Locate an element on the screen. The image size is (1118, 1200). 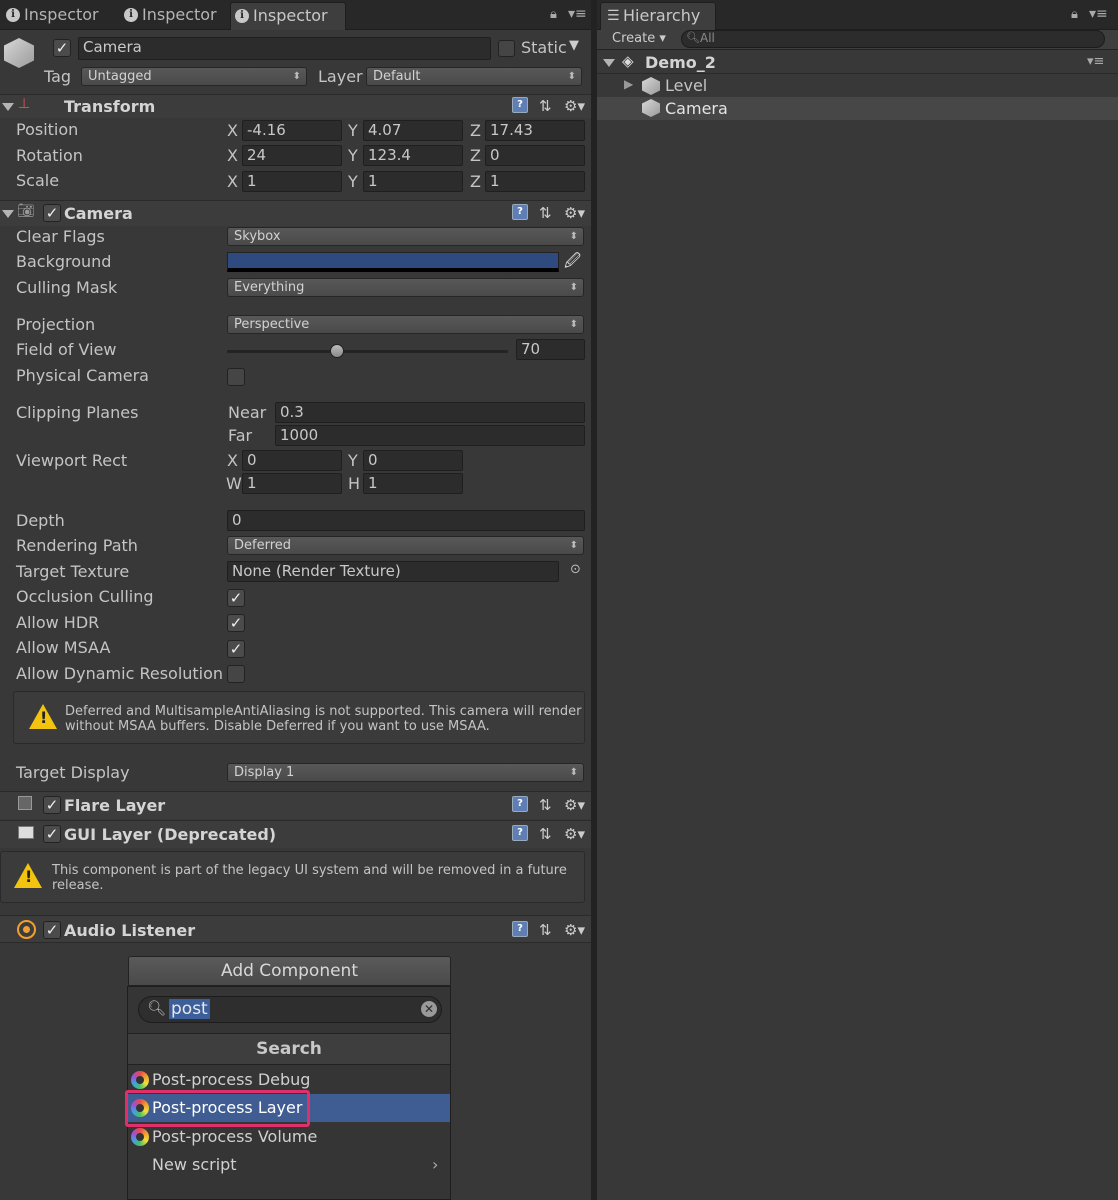
allow-msaa-checkbox: ✓ is located at coordinates (236, 649).